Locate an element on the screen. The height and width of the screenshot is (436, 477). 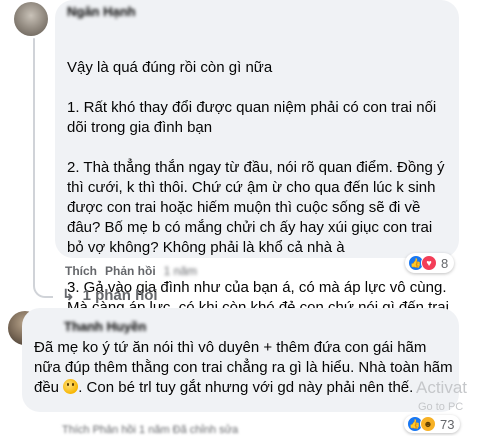
replies-count-label: 1 phản hồi is located at coordinates (120, 295).